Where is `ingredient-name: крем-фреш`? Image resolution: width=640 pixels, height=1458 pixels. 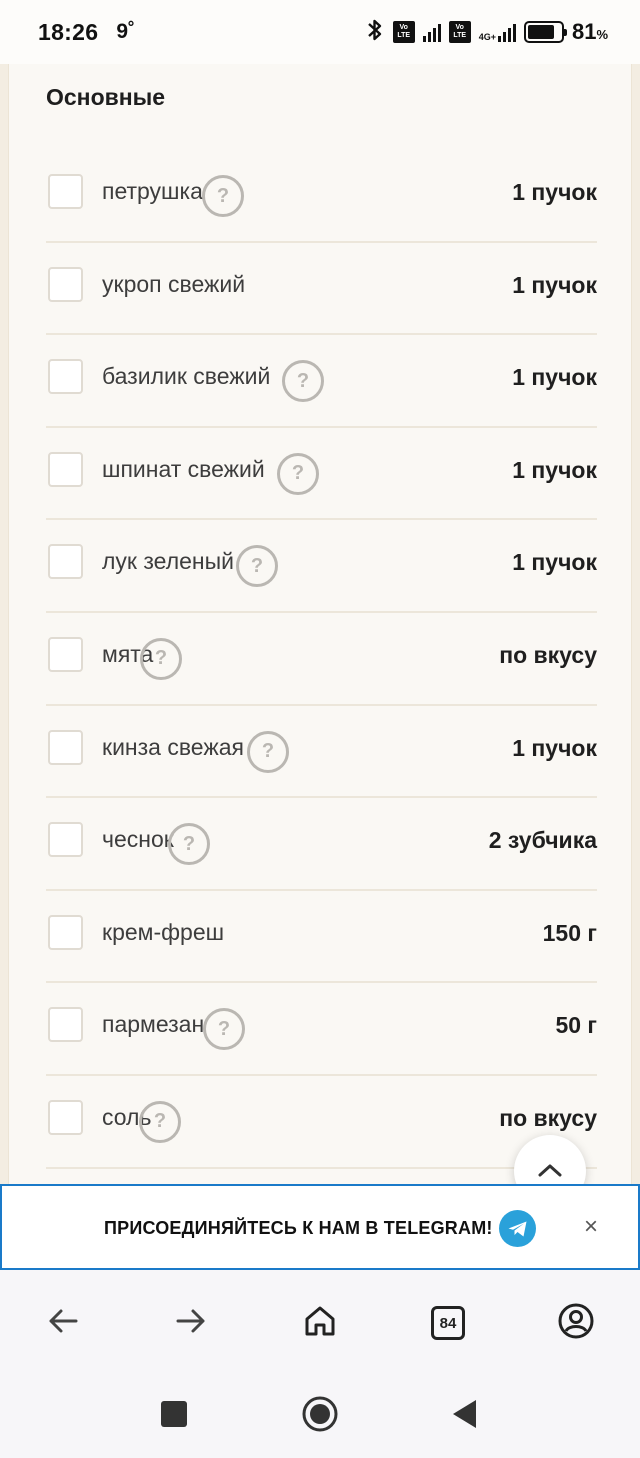
ingredient-name: крем-фреш is located at coordinates (163, 931).